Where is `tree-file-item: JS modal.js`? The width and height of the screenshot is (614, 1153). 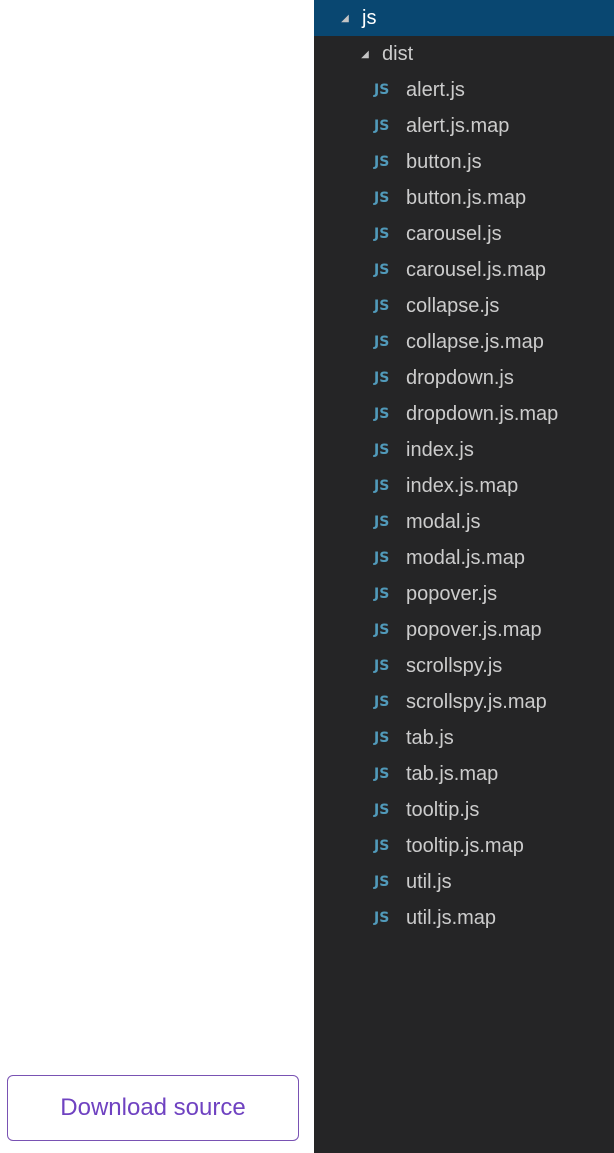 tree-file-item: JS modal.js is located at coordinates (464, 522).